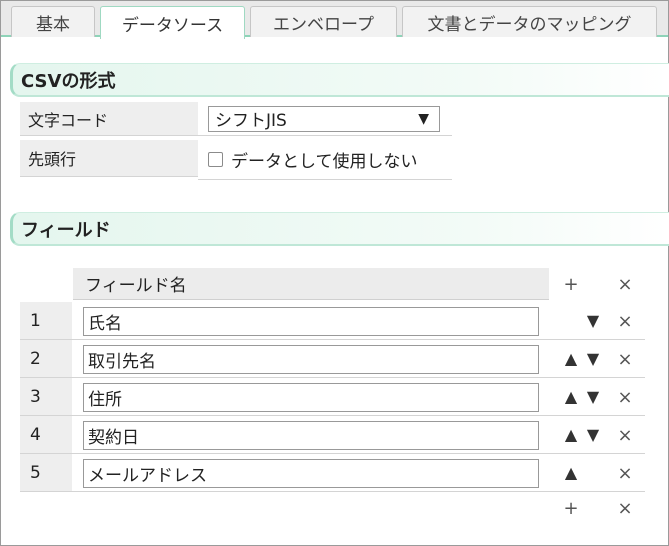 The width and height of the screenshot is (669, 546). I want to click on fields-section-header: フィールド, so click(339, 229).